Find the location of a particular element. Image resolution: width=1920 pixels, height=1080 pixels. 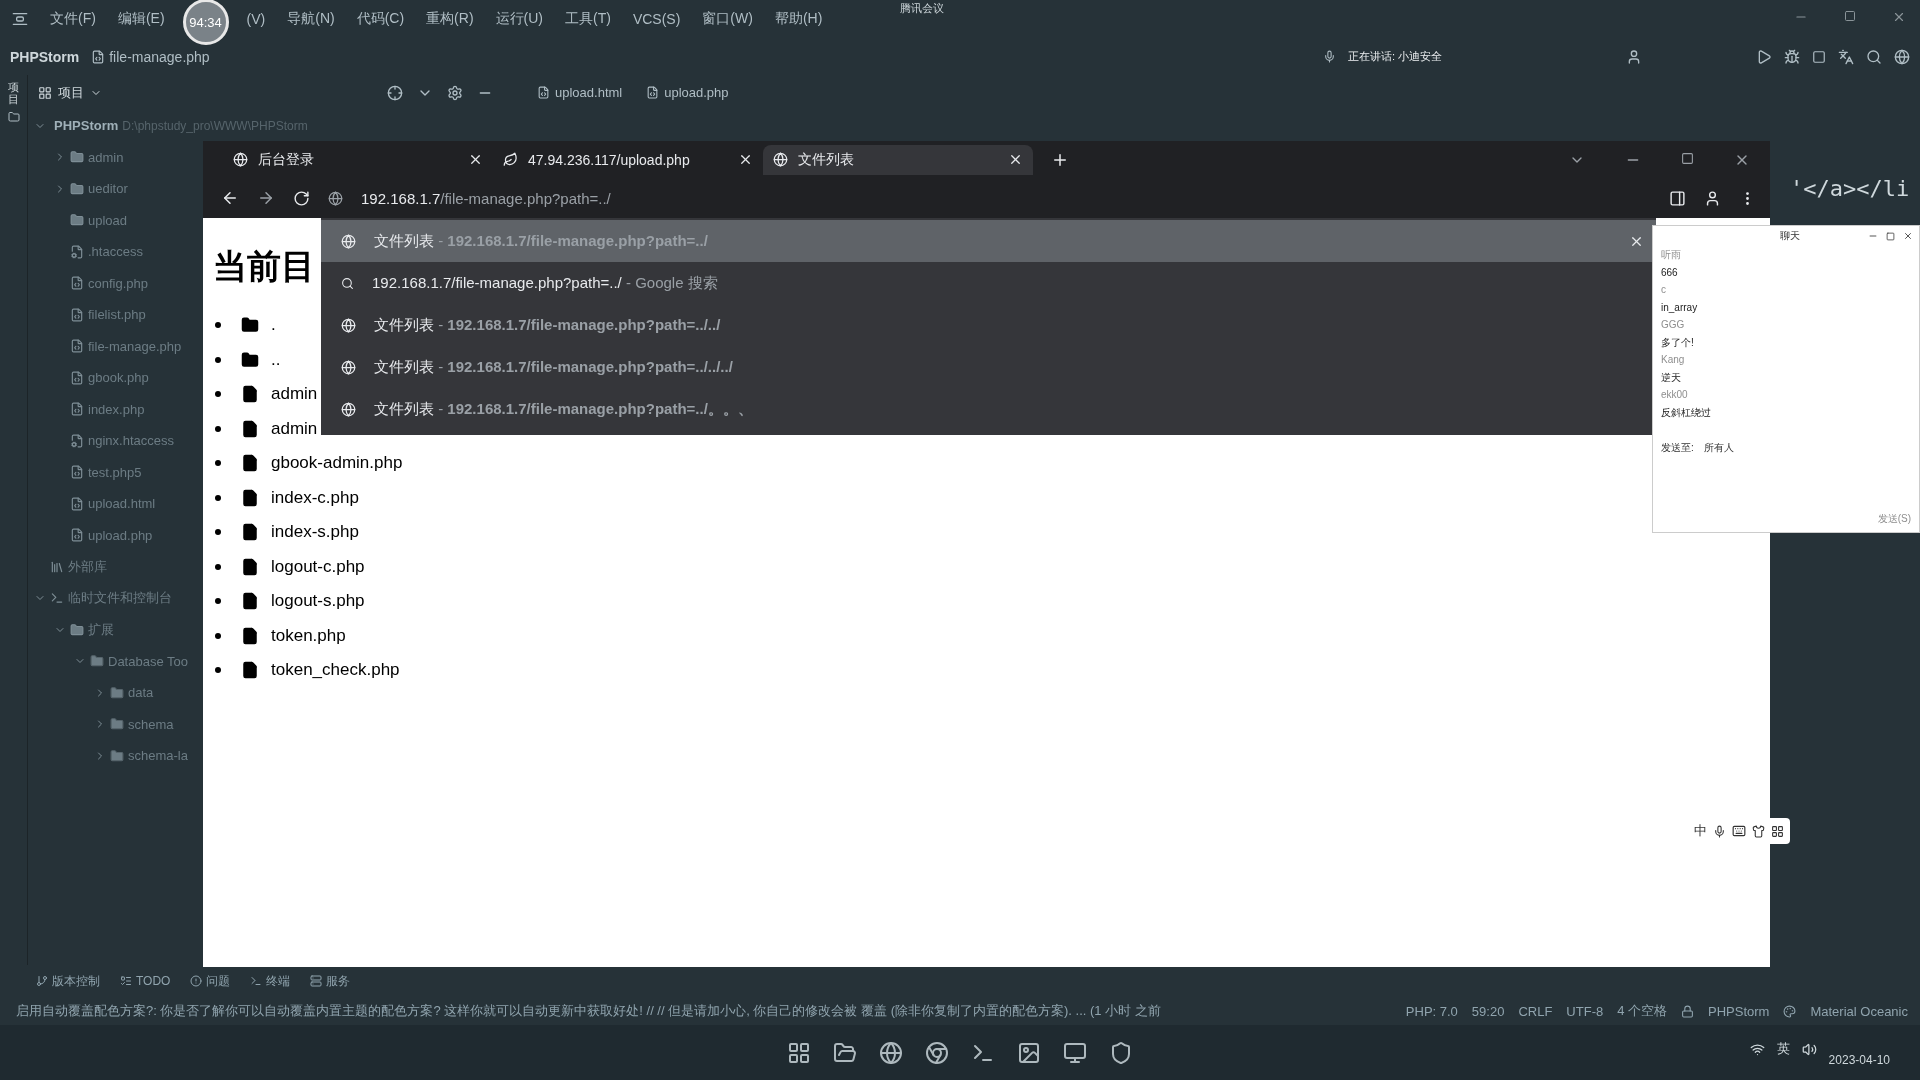

microphone-icon is located at coordinates (1719, 831).